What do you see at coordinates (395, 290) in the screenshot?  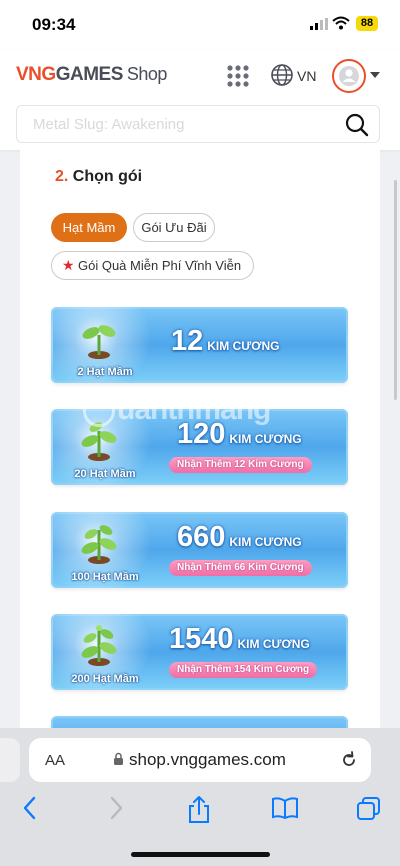 I see `page-scrollbar` at bounding box center [395, 290].